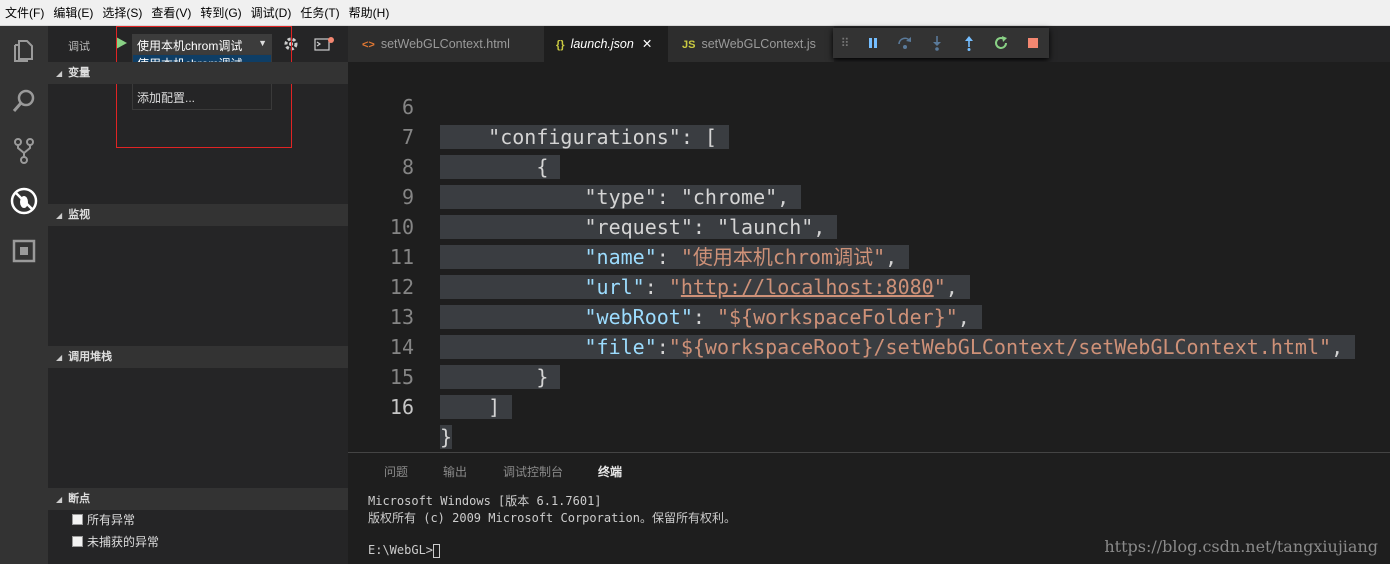 The height and width of the screenshot is (564, 1390). I want to click on menu-selection: 选择(S), so click(123, 12).